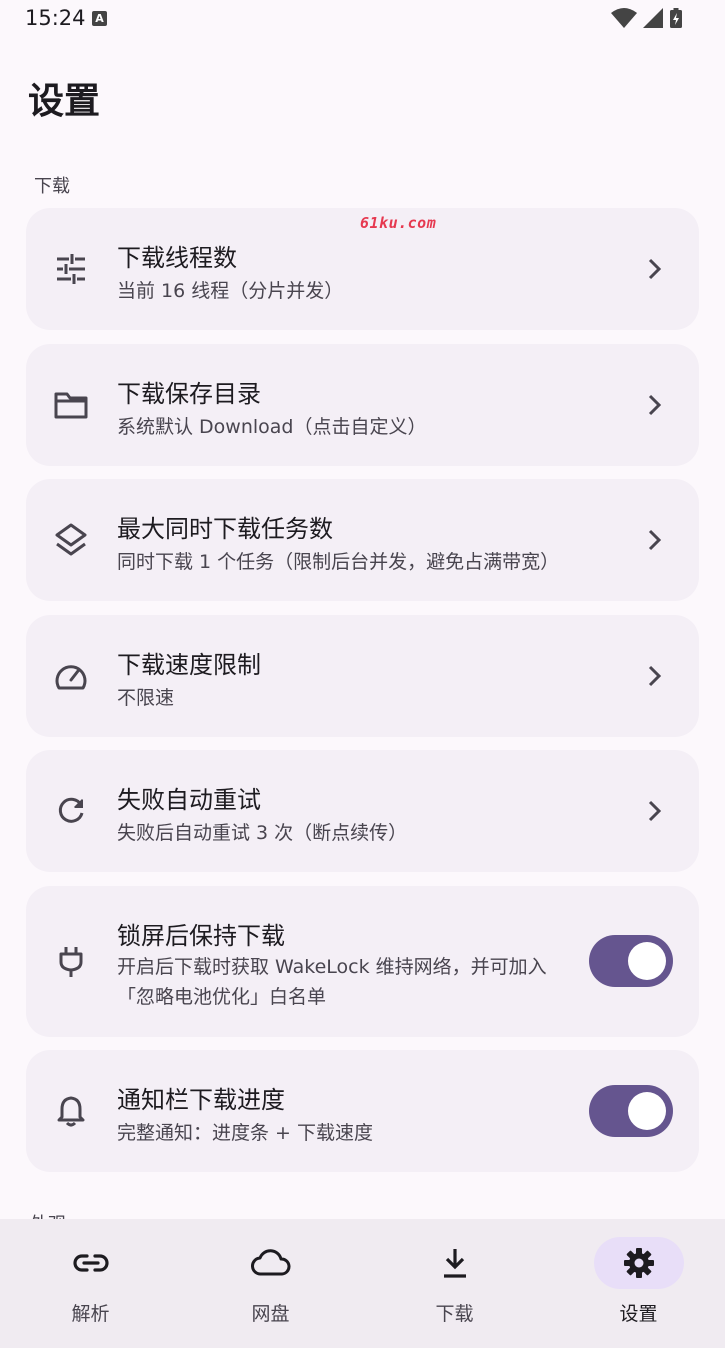 Image resolution: width=725 pixels, height=1348 pixels. What do you see at coordinates (189, 800) in the screenshot?
I see `setting-title: 失败自动重试` at bounding box center [189, 800].